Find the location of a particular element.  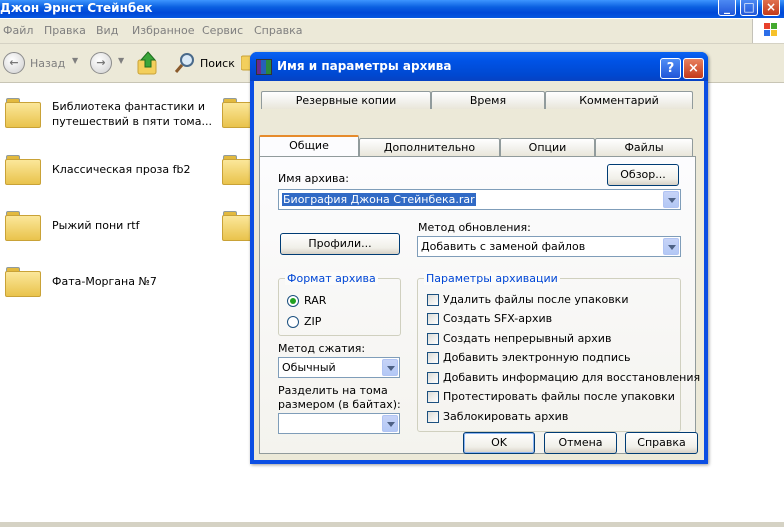

test-files-label: Протестировать файлы после упаковки is located at coordinates (559, 396).